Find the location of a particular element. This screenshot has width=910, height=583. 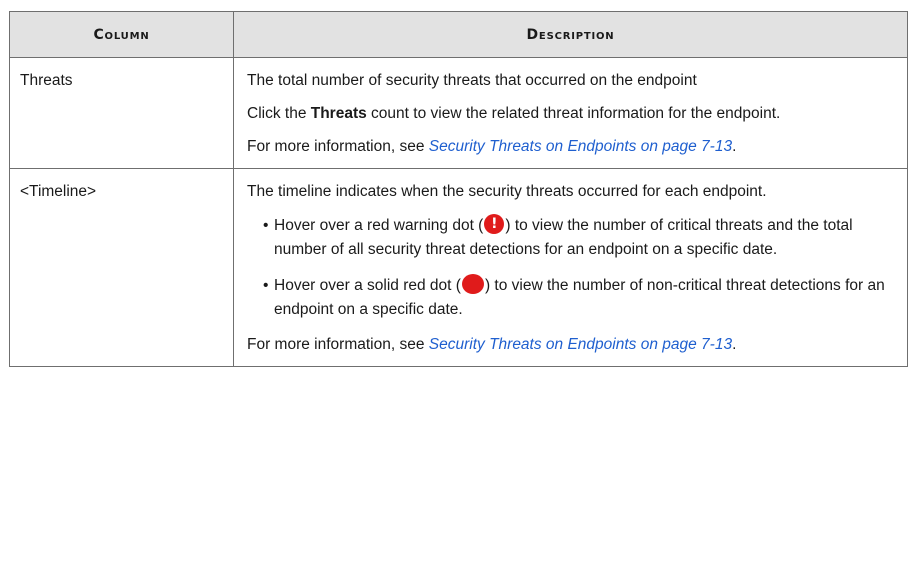

column-header: Column is located at coordinates (121, 34).